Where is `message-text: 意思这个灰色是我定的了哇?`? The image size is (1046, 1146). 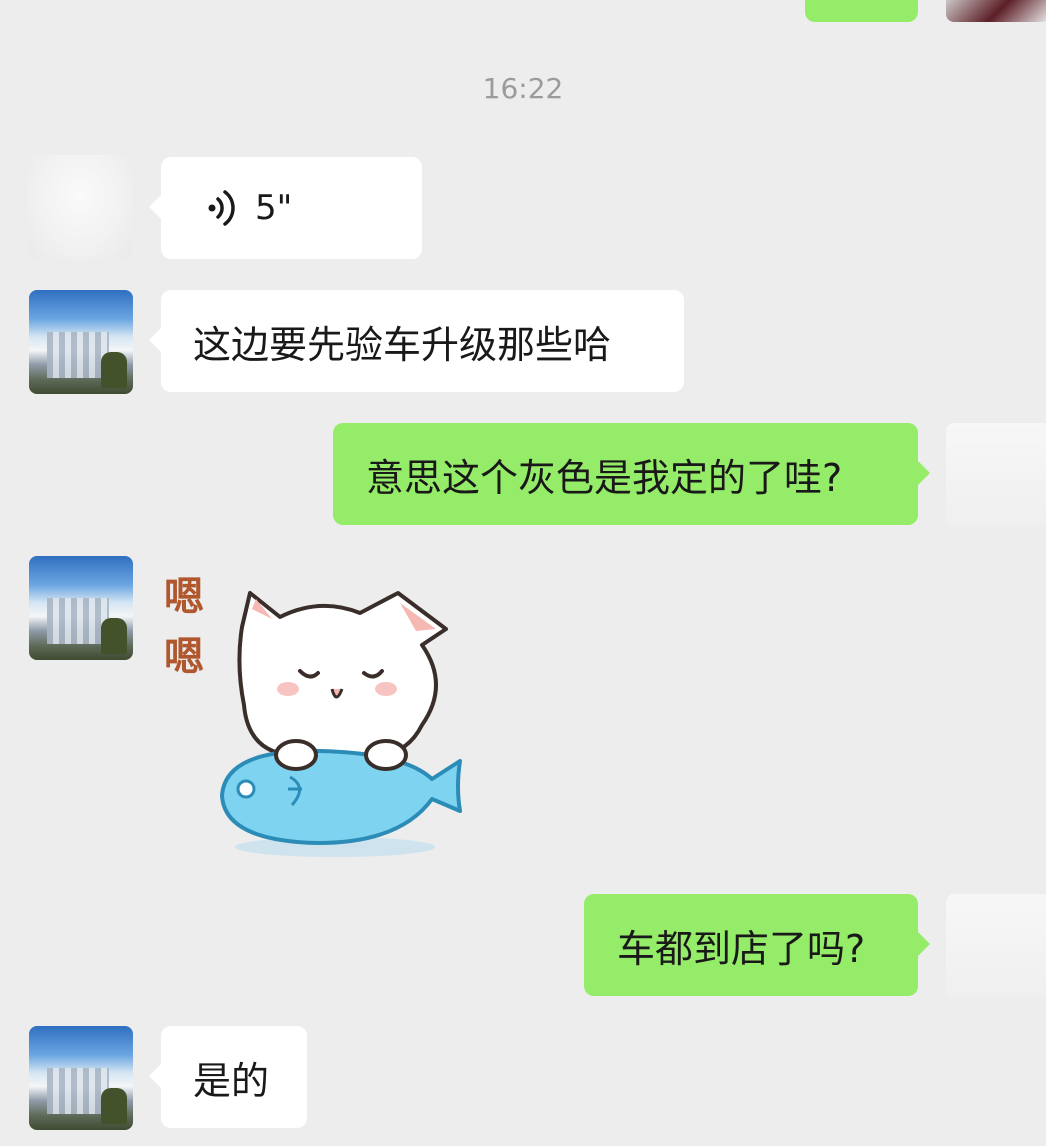 message-text: 意思这个灰色是我定的了哇? is located at coordinates (604, 477).